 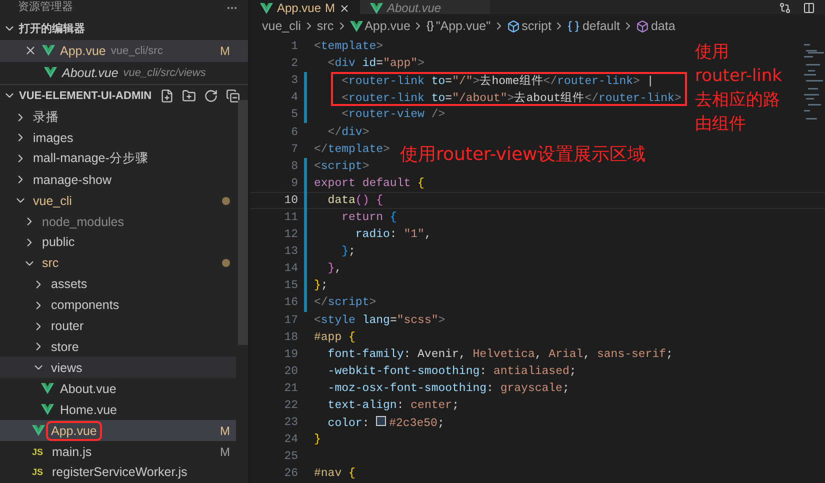 I want to click on code-line: -webkit-font-smoothing: antialiased;, so click(x=451, y=371).